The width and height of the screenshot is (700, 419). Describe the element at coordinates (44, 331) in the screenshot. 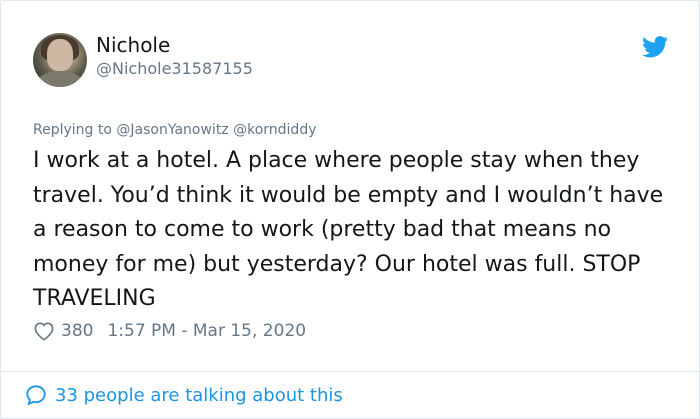

I see `heart-icon` at that location.